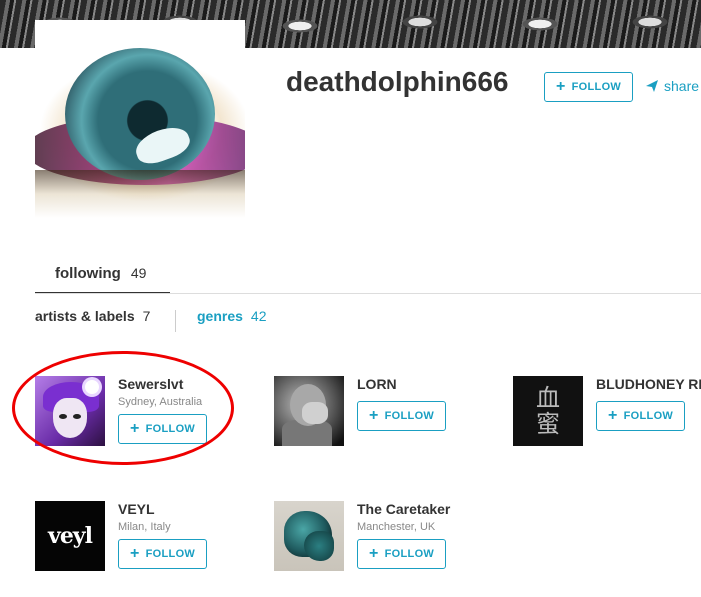 The height and width of the screenshot is (597, 701). Describe the element at coordinates (315, 413) in the screenshot. I see `thumb-hand` at that location.